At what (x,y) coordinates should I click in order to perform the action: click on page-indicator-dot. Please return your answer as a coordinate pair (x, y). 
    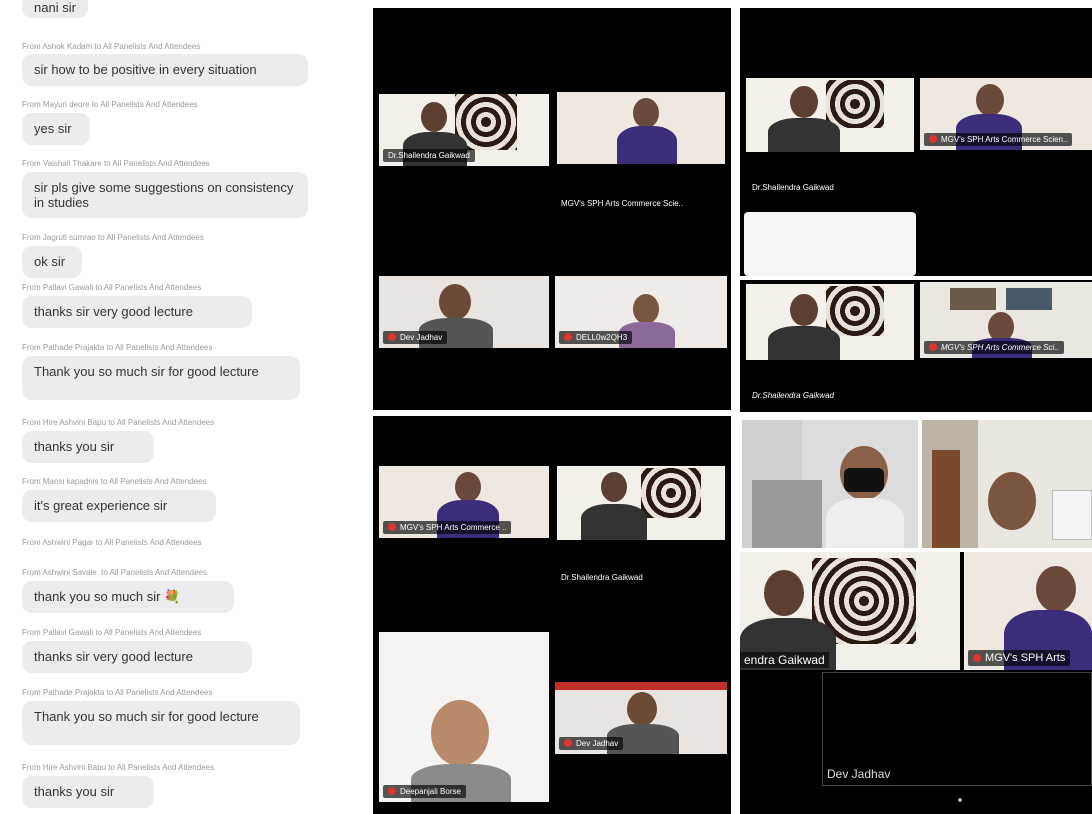
    Looking at the image, I should click on (960, 800).